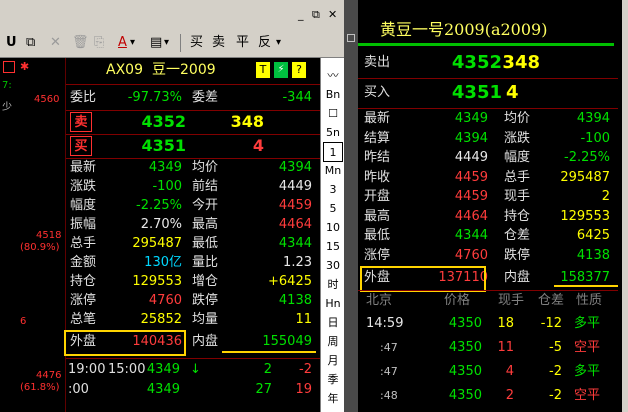 The image size is (628, 412). What do you see at coordinates (83, 243) in the screenshot?
I see `label: 总手` at bounding box center [83, 243].